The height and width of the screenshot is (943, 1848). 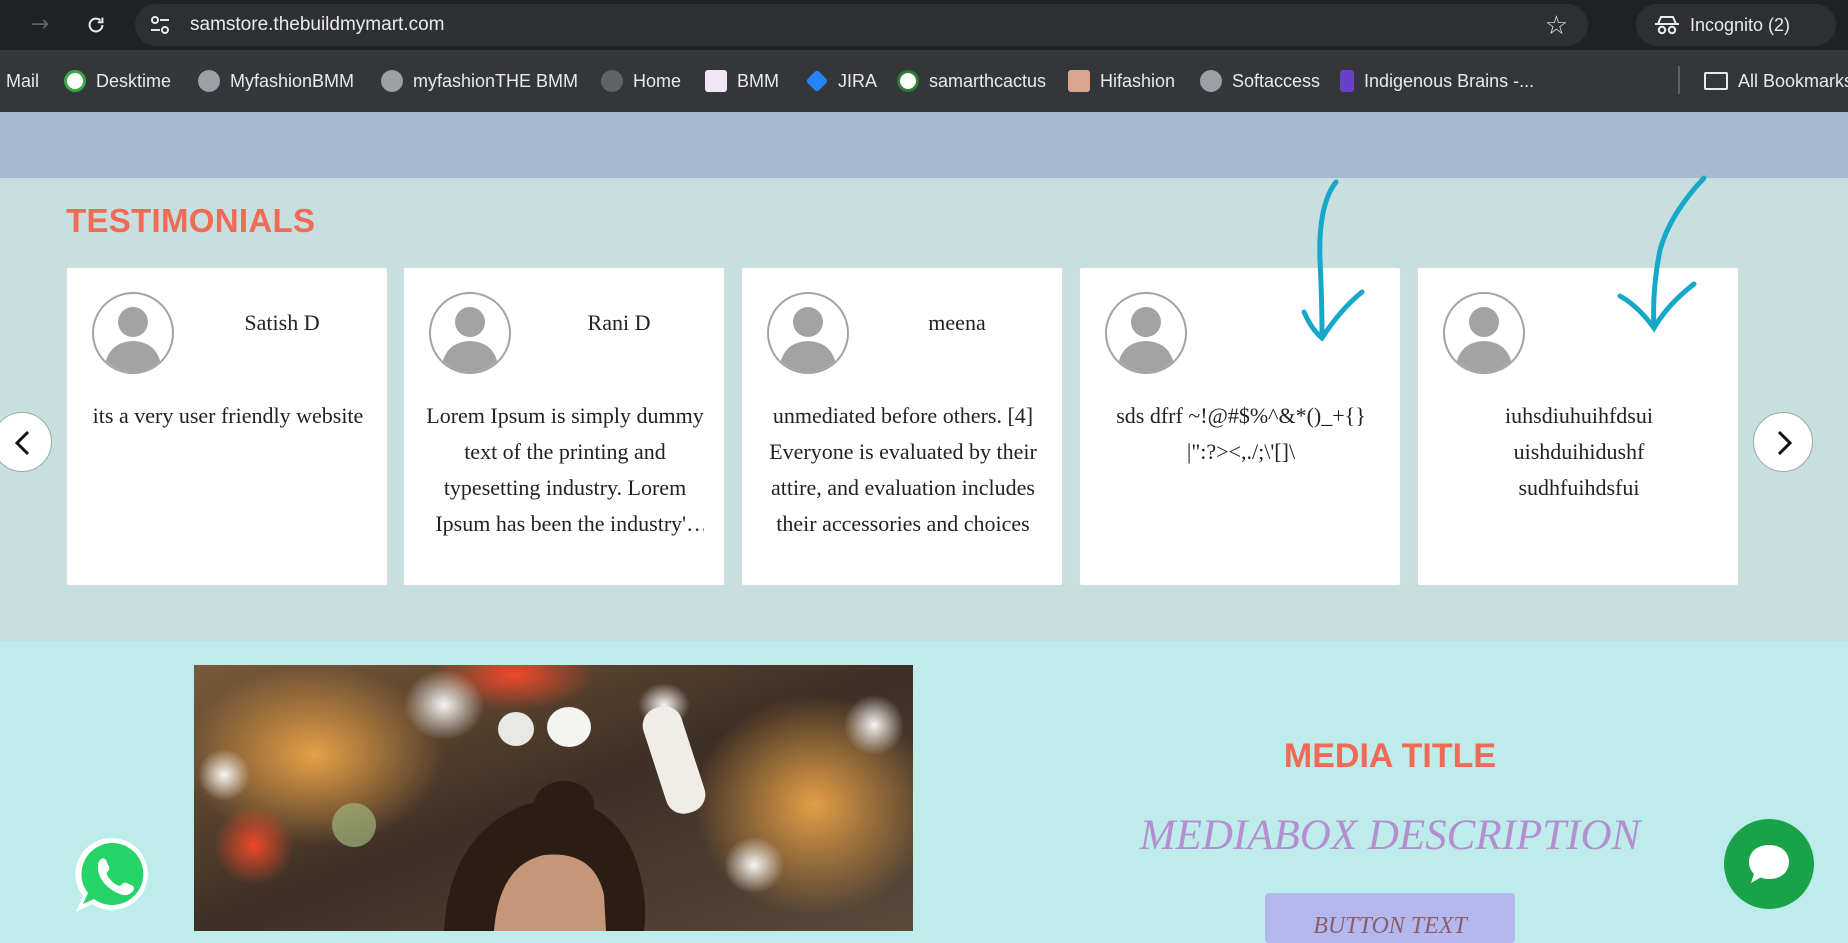 I want to click on testimonial-card: sds dfrf ~!@#$%^&*()_+{}|":?><,./;\'[]\, so click(x=1240, y=426).